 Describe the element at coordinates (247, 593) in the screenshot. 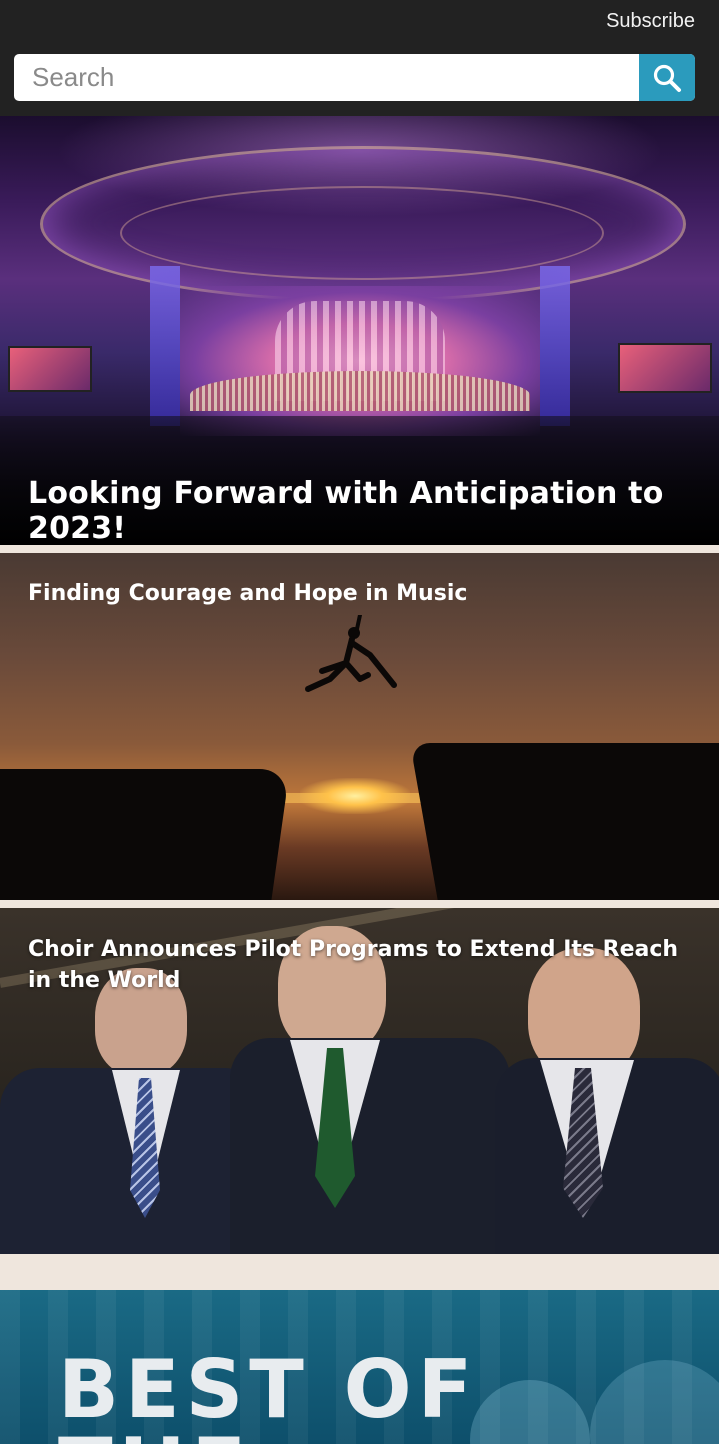

I see `article-title: Finding Courage and Hope in Music` at that location.